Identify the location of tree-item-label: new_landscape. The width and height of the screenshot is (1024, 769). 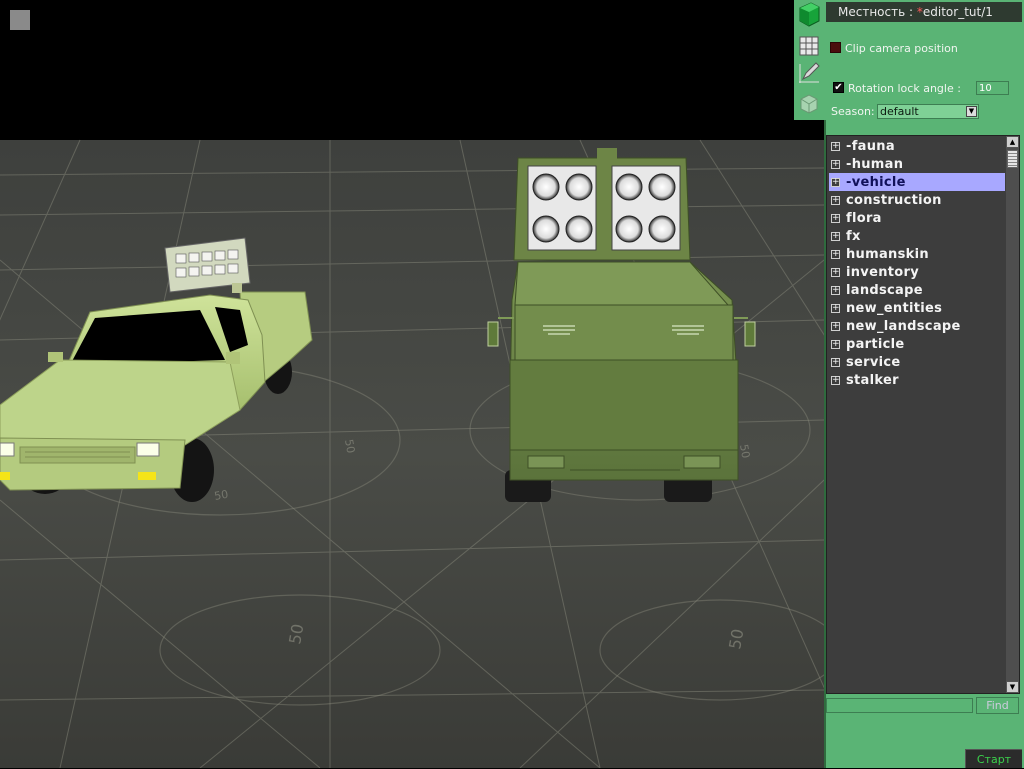
(903, 326).